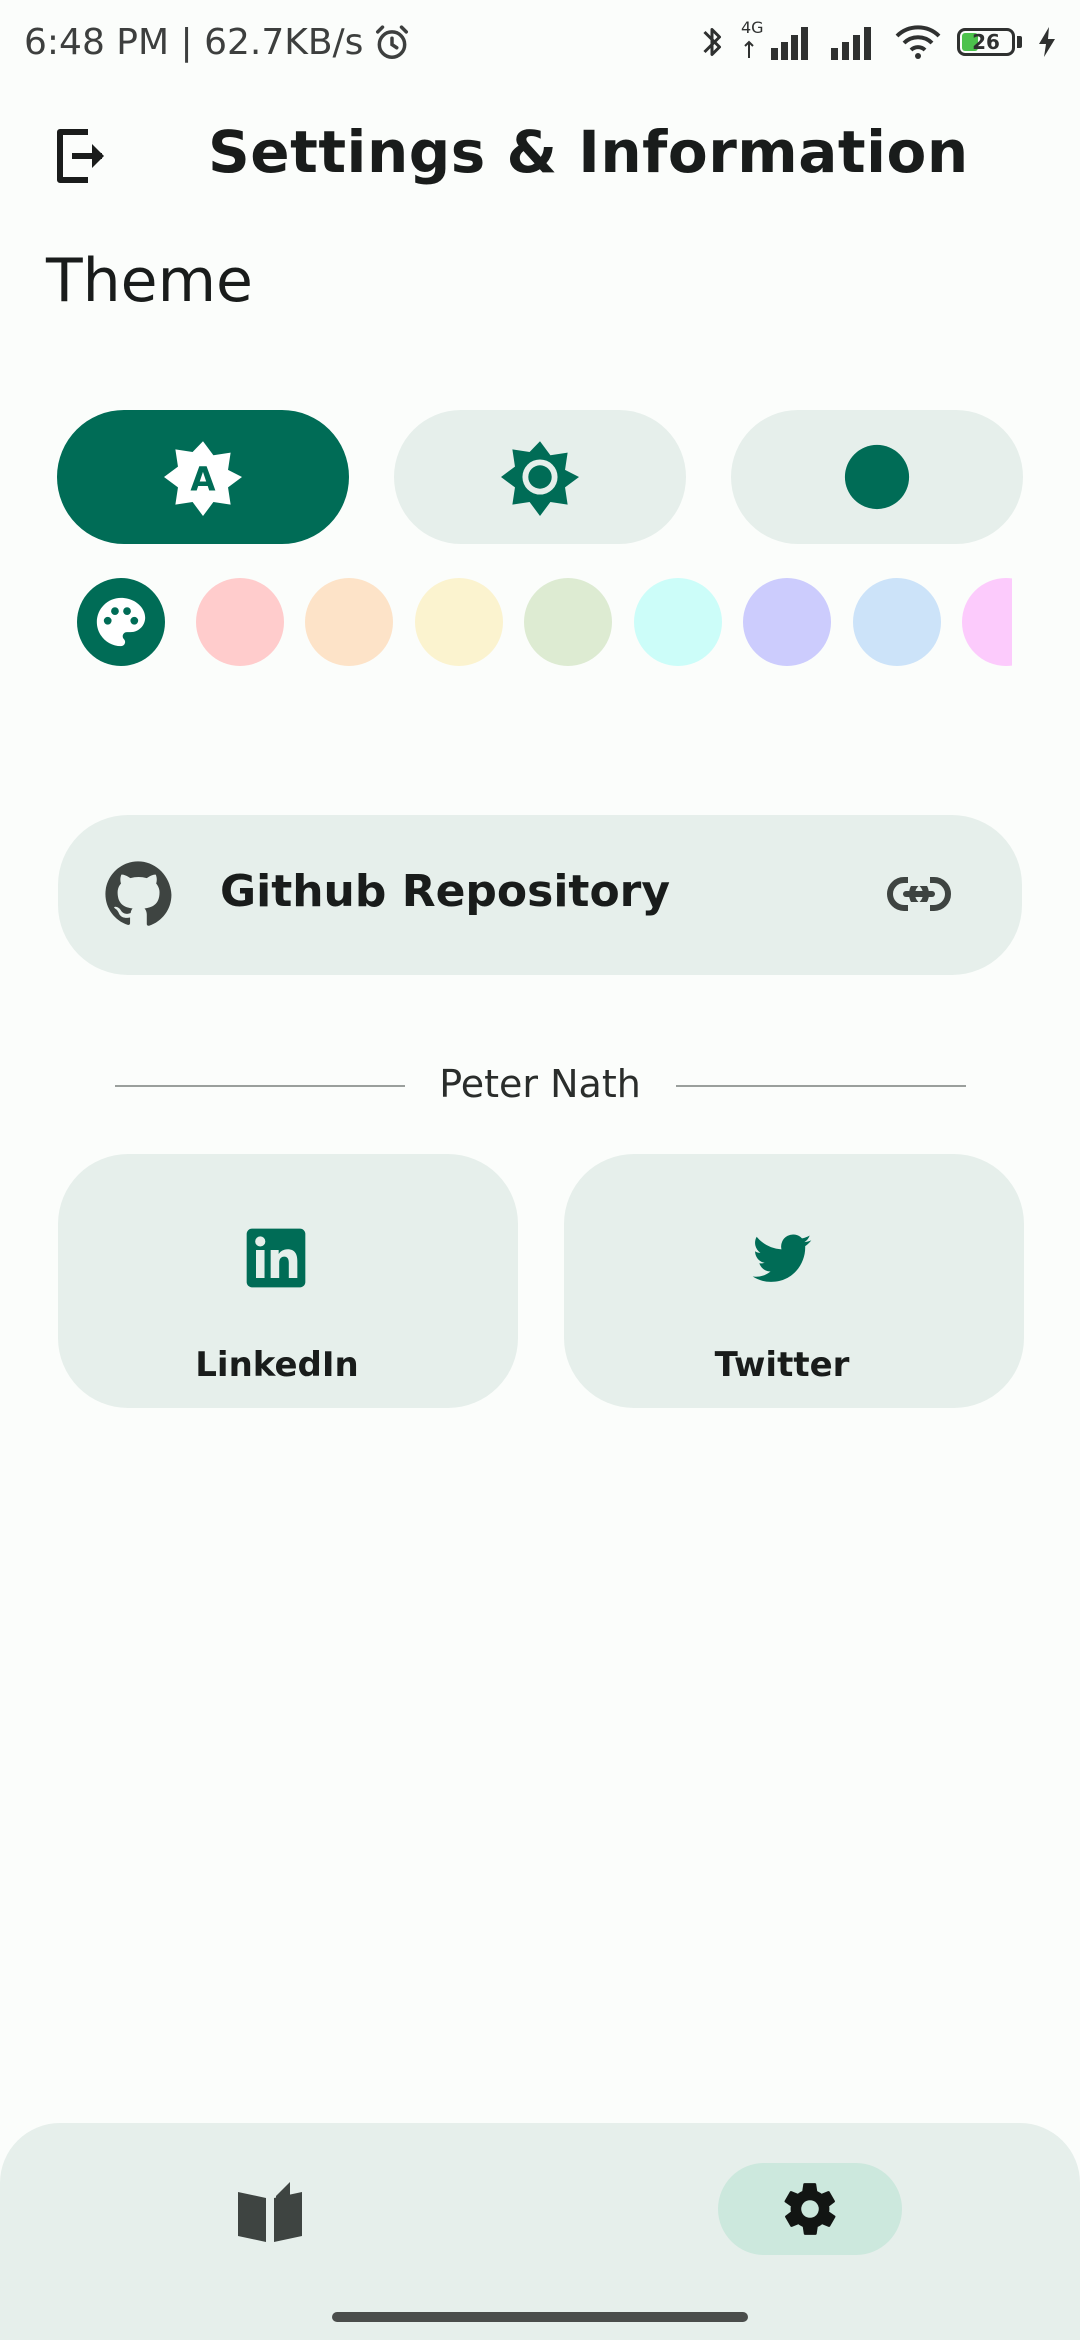 The height and width of the screenshot is (2340, 1080). I want to click on brightness-auto-icon: A, so click(203, 478).